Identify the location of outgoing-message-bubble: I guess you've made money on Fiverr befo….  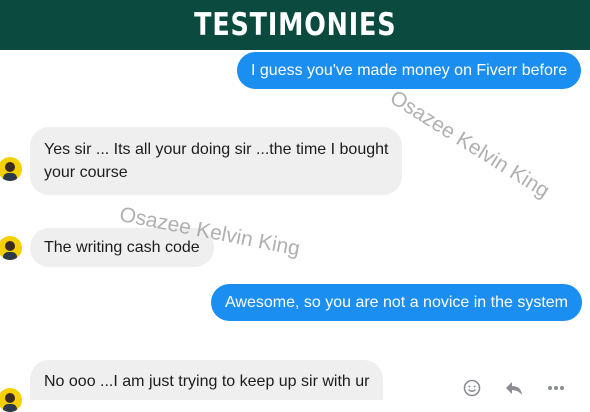
(409, 70).